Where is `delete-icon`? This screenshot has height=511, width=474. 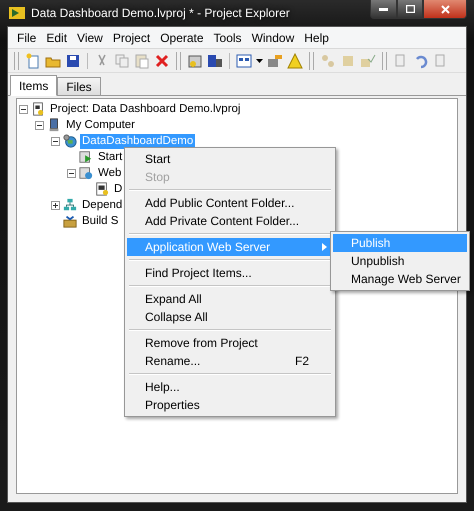 delete-icon is located at coordinates (162, 60).